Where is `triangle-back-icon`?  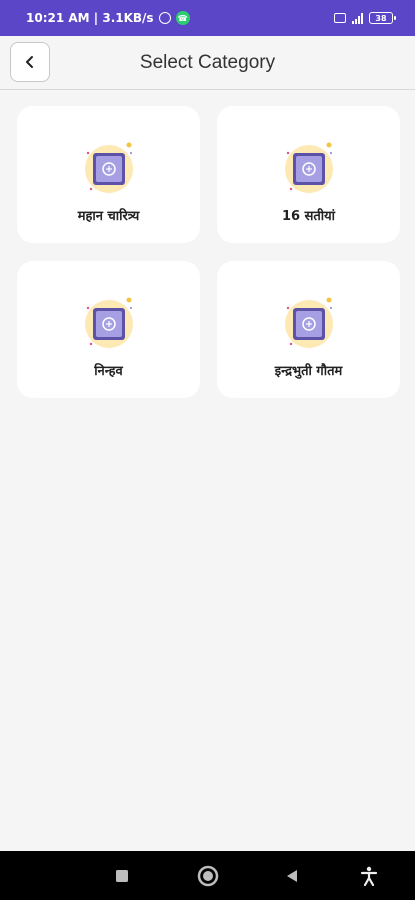
triangle-back-icon is located at coordinates (292, 876).